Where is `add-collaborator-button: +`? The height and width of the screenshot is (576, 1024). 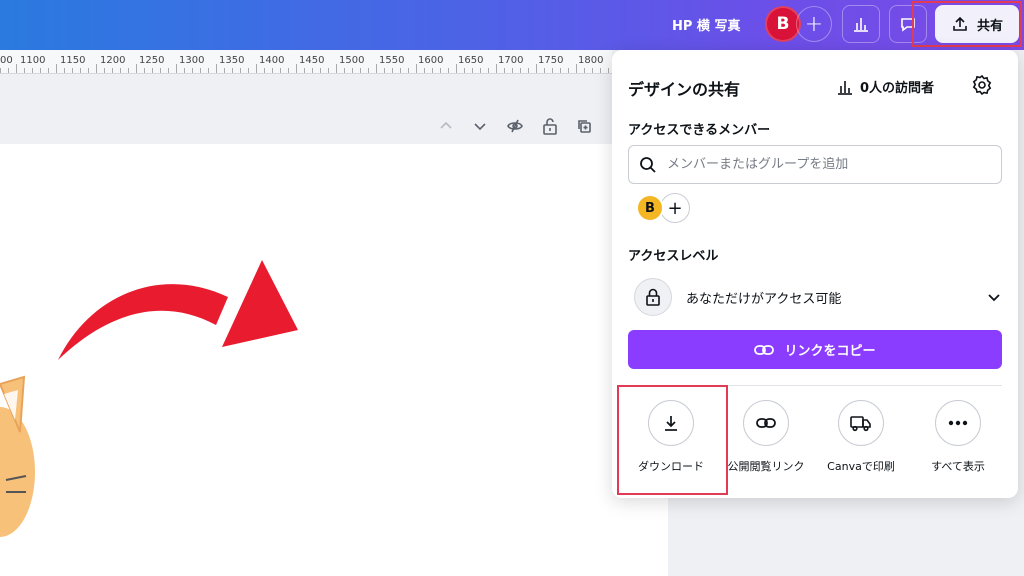
add-collaborator-button: + is located at coordinates (814, 24).